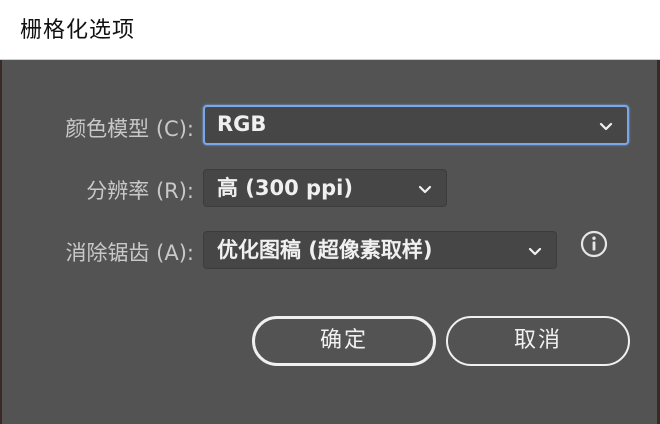  What do you see at coordinates (129, 253) in the screenshot?
I see `anti-aliasing-label: 消除锯齿 (A):` at bounding box center [129, 253].